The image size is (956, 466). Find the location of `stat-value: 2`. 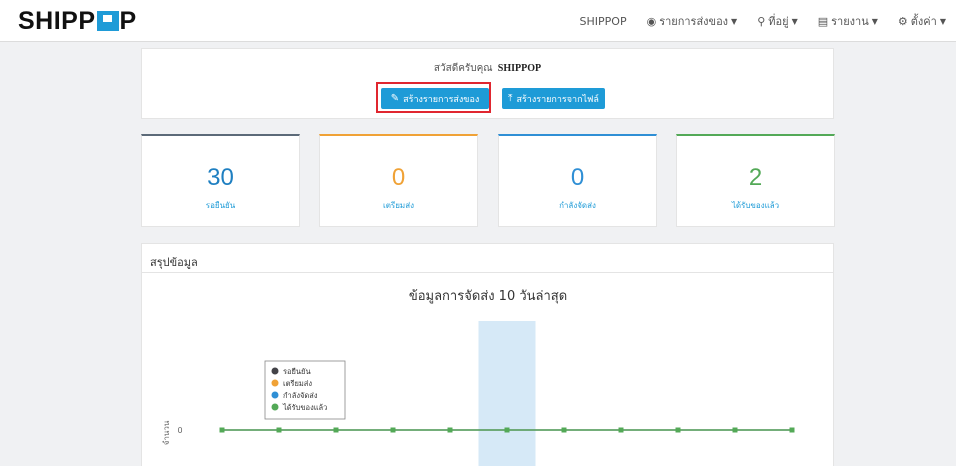

stat-value: 2 is located at coordinates (755, 177).